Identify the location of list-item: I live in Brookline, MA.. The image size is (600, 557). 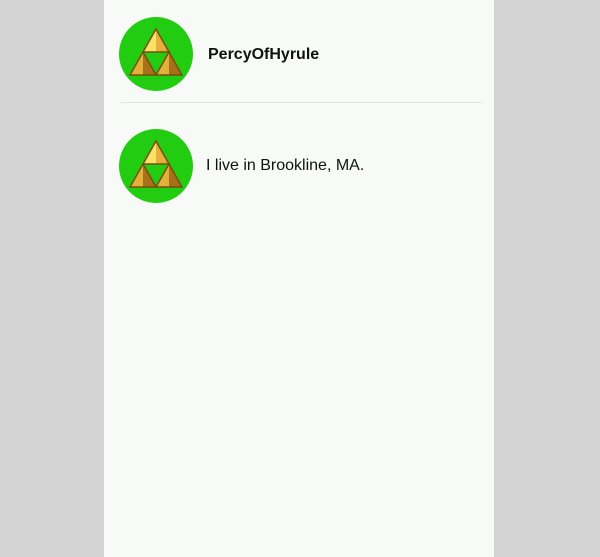
(299, 168).